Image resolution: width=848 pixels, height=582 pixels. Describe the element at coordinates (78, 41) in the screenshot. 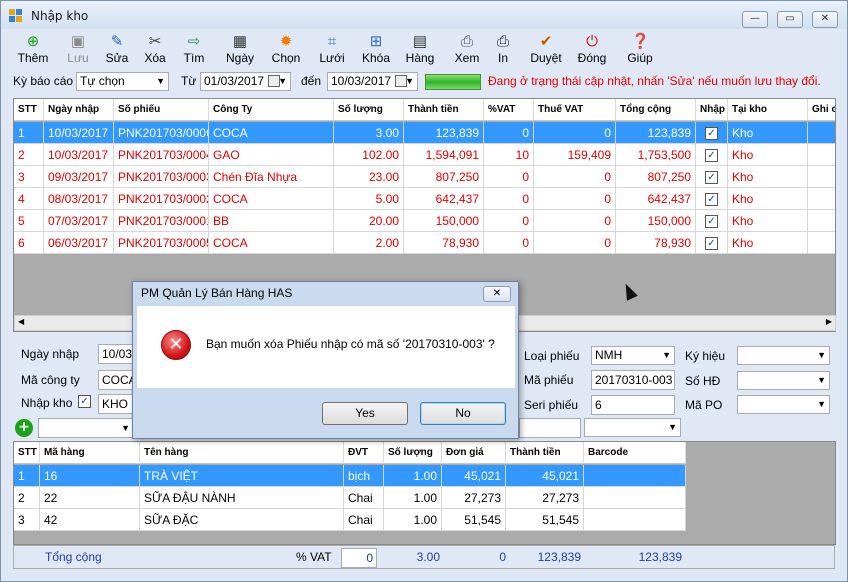

I see `save-icon: ▣` at that location.